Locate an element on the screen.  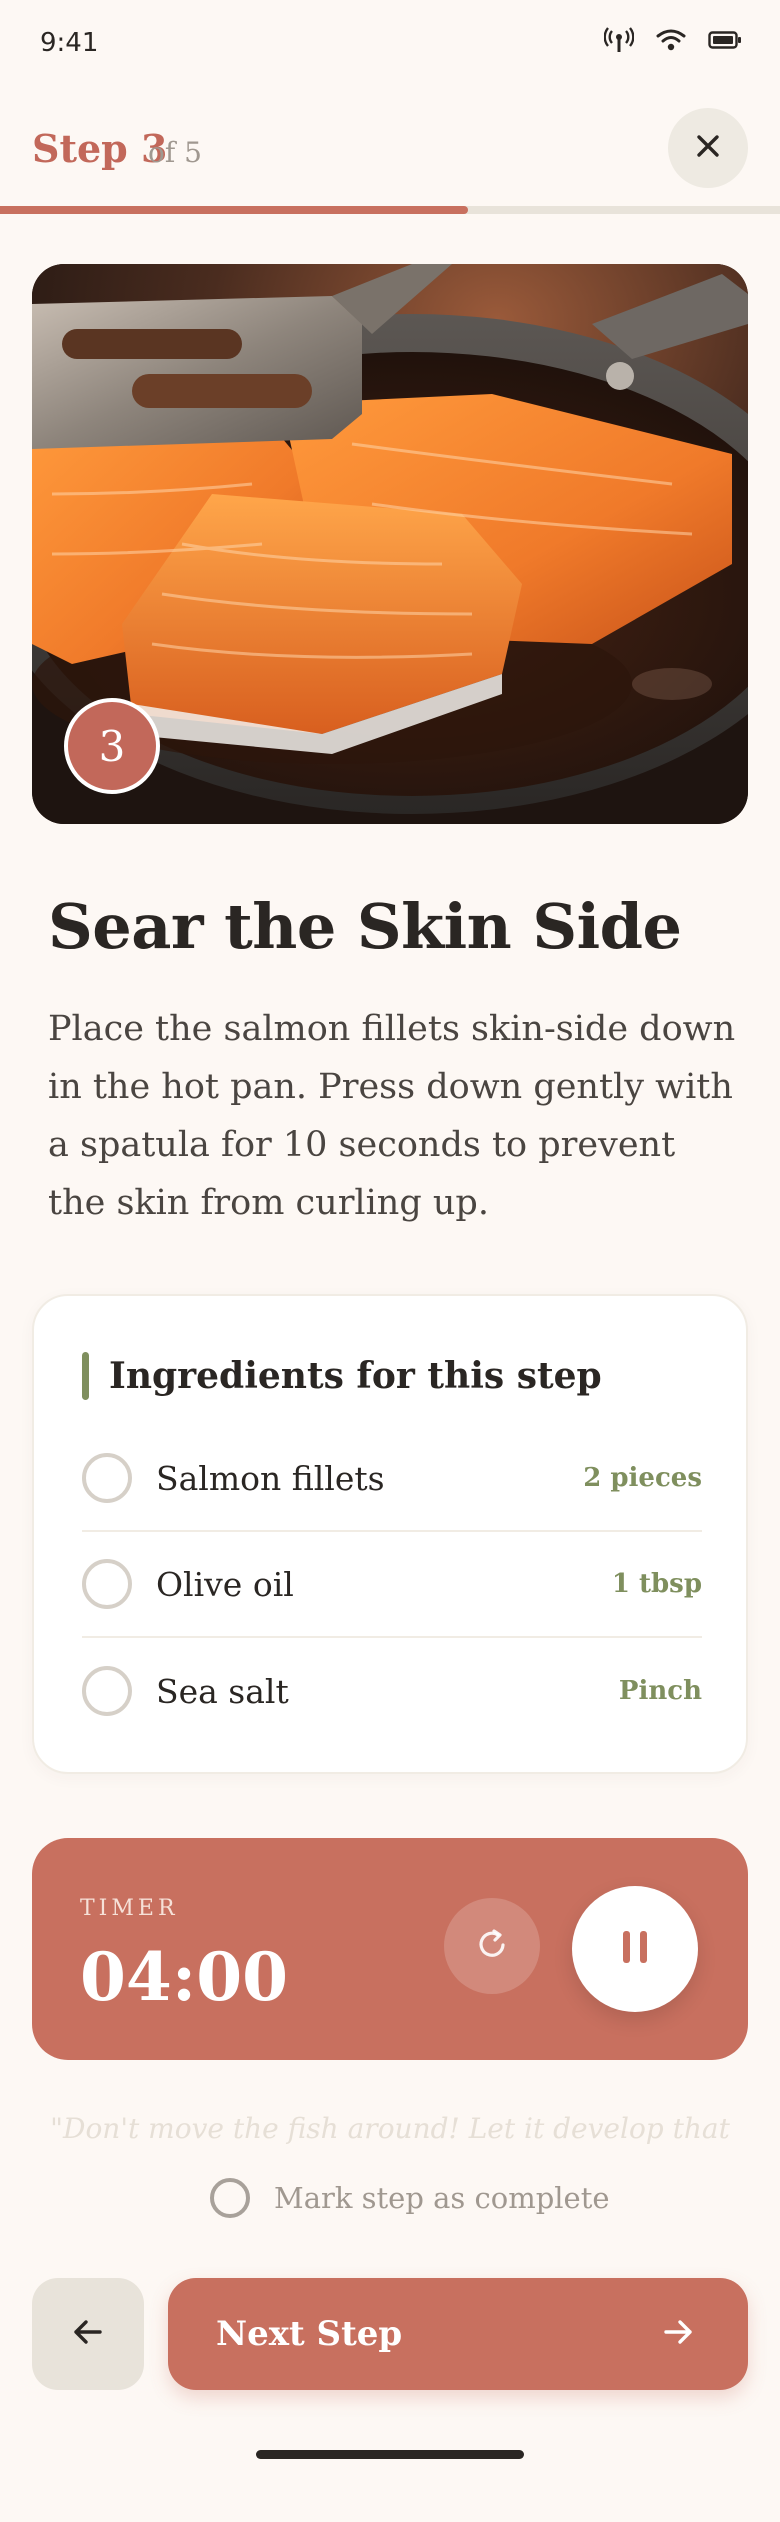
ingredient-name: Olive oil is located at coordinates (225, 1584).